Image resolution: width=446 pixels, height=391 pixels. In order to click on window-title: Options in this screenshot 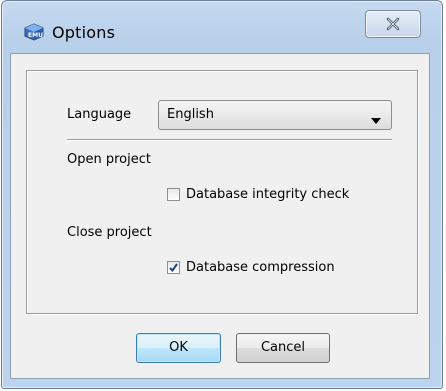, I will do `click(84, 32)`.